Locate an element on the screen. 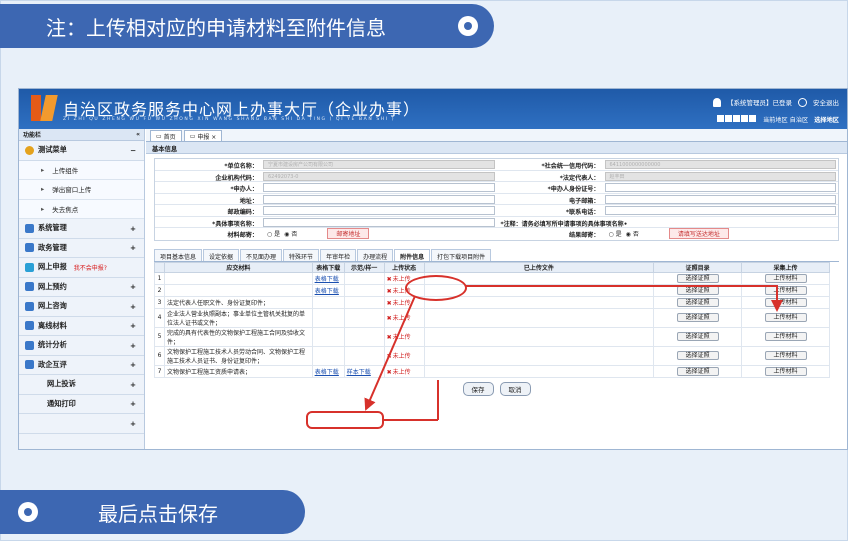 This screenshot has height=541, width=848. result-radio-yes: ○ 是 is located at coordinates (615, 233).